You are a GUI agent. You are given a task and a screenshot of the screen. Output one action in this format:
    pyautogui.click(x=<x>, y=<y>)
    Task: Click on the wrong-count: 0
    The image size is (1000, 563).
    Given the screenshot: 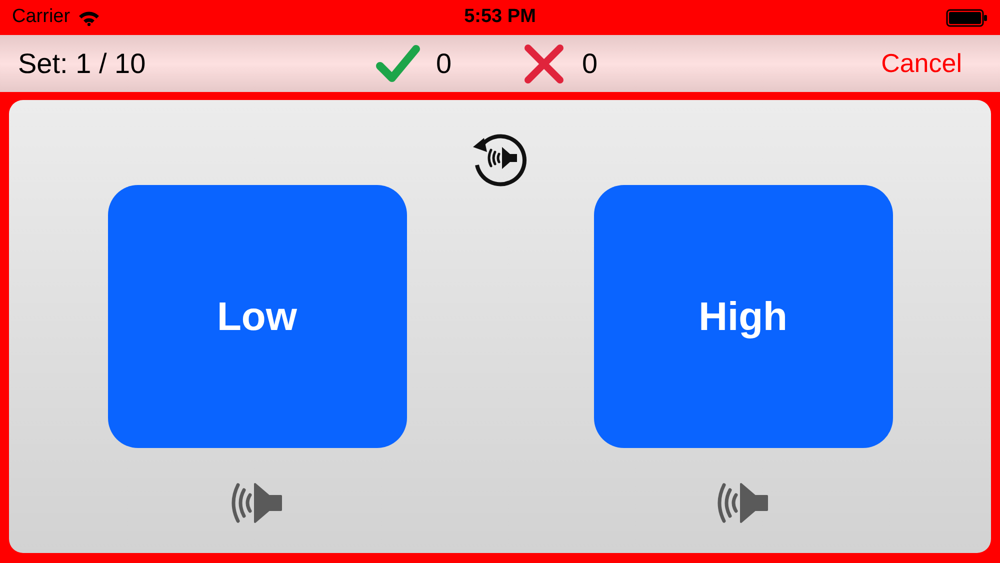 What is the action you would take?
    pyautogui.click(x=590, y=63)
    